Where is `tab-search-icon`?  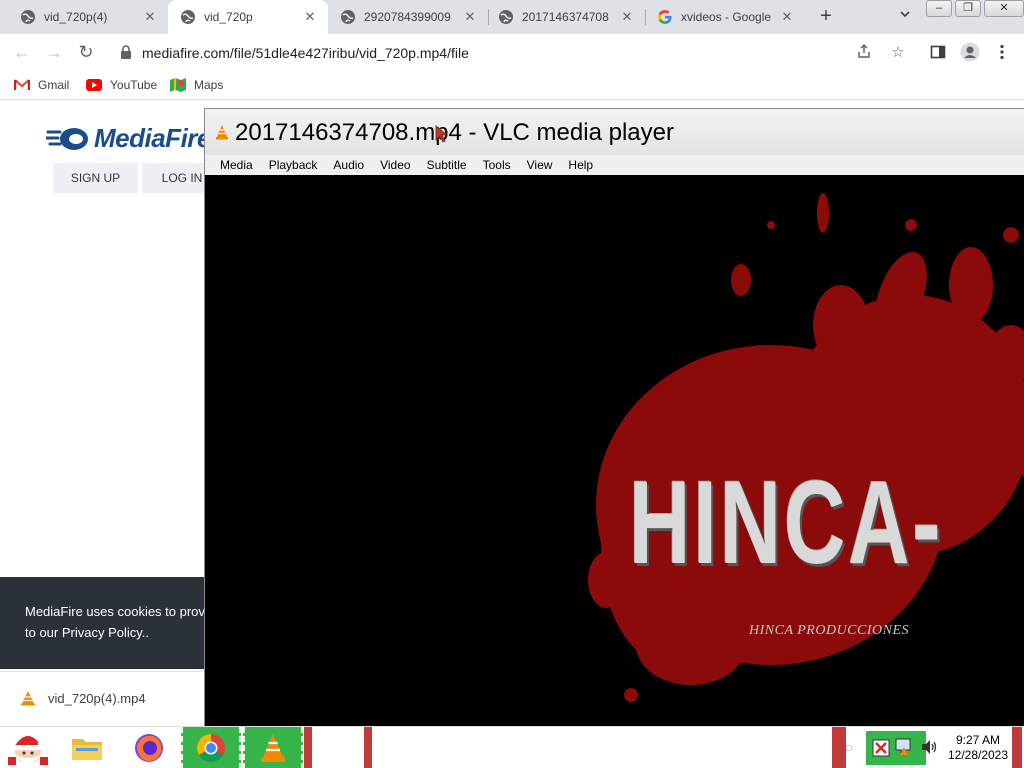 tab-search-icon is located at coordinates (905, 17).